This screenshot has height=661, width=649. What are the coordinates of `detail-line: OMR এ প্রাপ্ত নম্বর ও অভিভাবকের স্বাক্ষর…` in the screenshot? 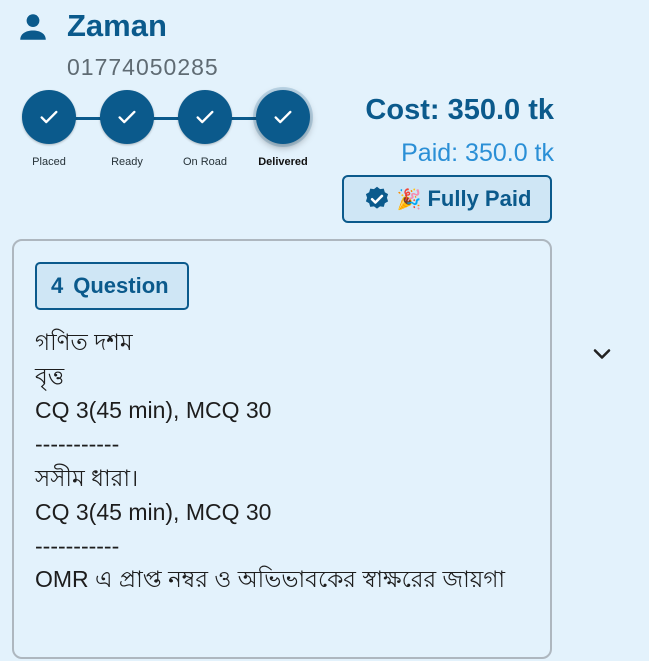 It's located at (270, 579).